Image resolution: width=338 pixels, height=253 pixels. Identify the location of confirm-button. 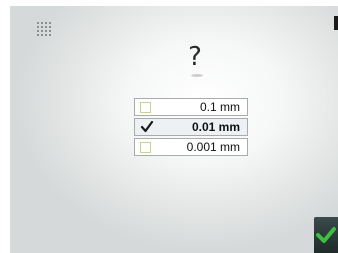
(326, 235).